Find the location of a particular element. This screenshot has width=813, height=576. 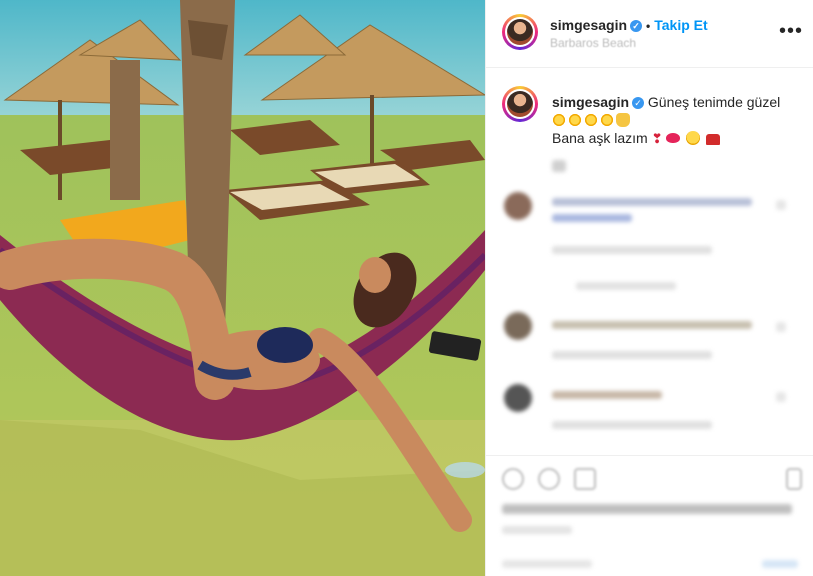

post-header: simgesagin ✓ • Takip Et Barbaros Beach ••• is located at coordinates (649, 34).